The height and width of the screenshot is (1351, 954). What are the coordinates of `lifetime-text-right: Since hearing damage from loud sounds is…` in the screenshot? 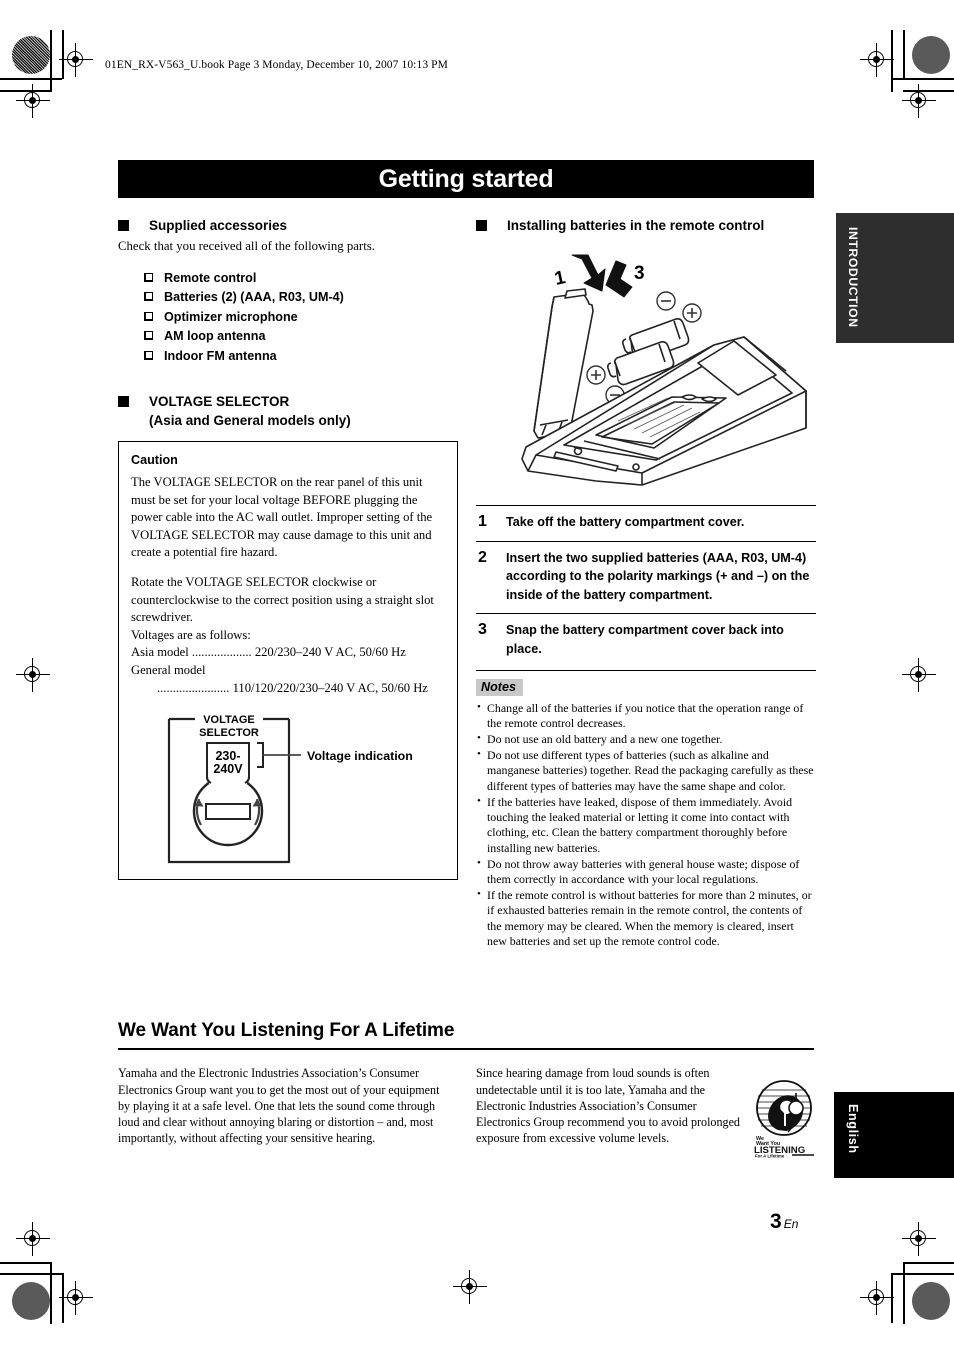 It's located at (608, 1106).